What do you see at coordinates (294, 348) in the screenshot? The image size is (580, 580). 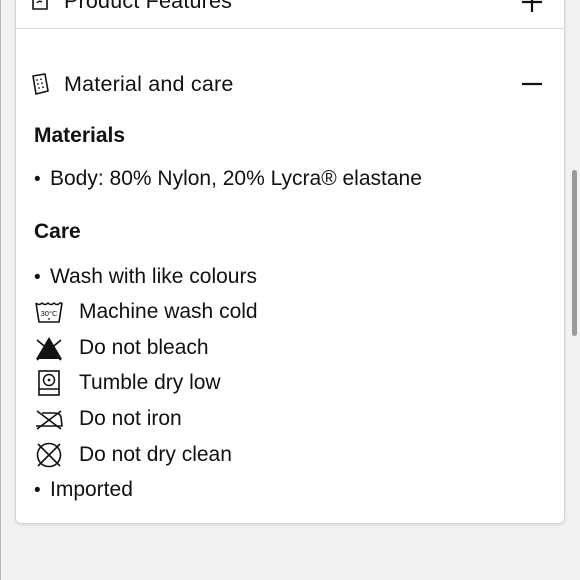 I see `care-list-item: Do not bleach` at bounding box center [294, 348].